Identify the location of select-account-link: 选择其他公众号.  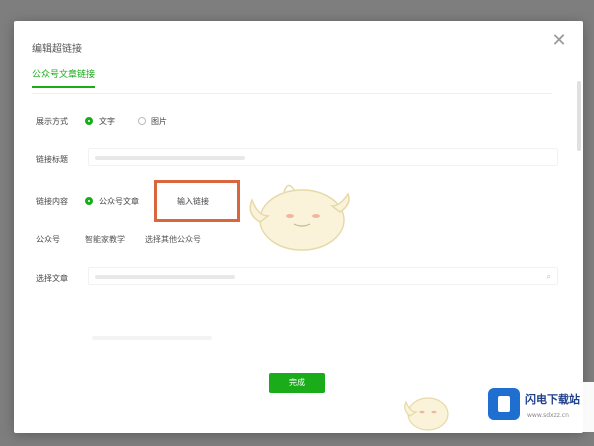
(173, 239).